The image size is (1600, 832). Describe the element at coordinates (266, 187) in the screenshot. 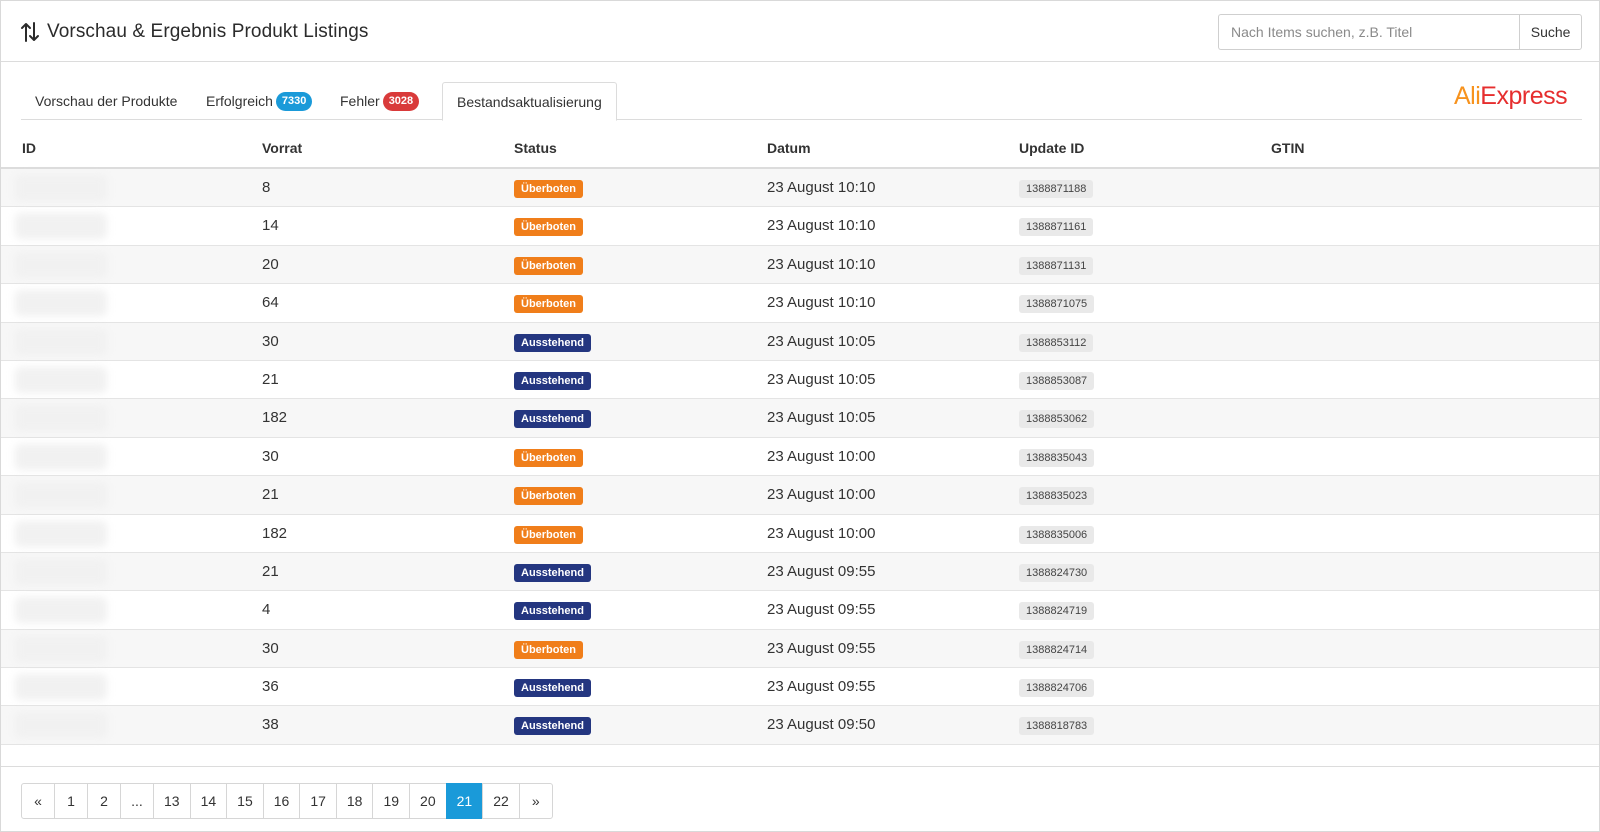

I see `vorrat-cell: 8` at that location.